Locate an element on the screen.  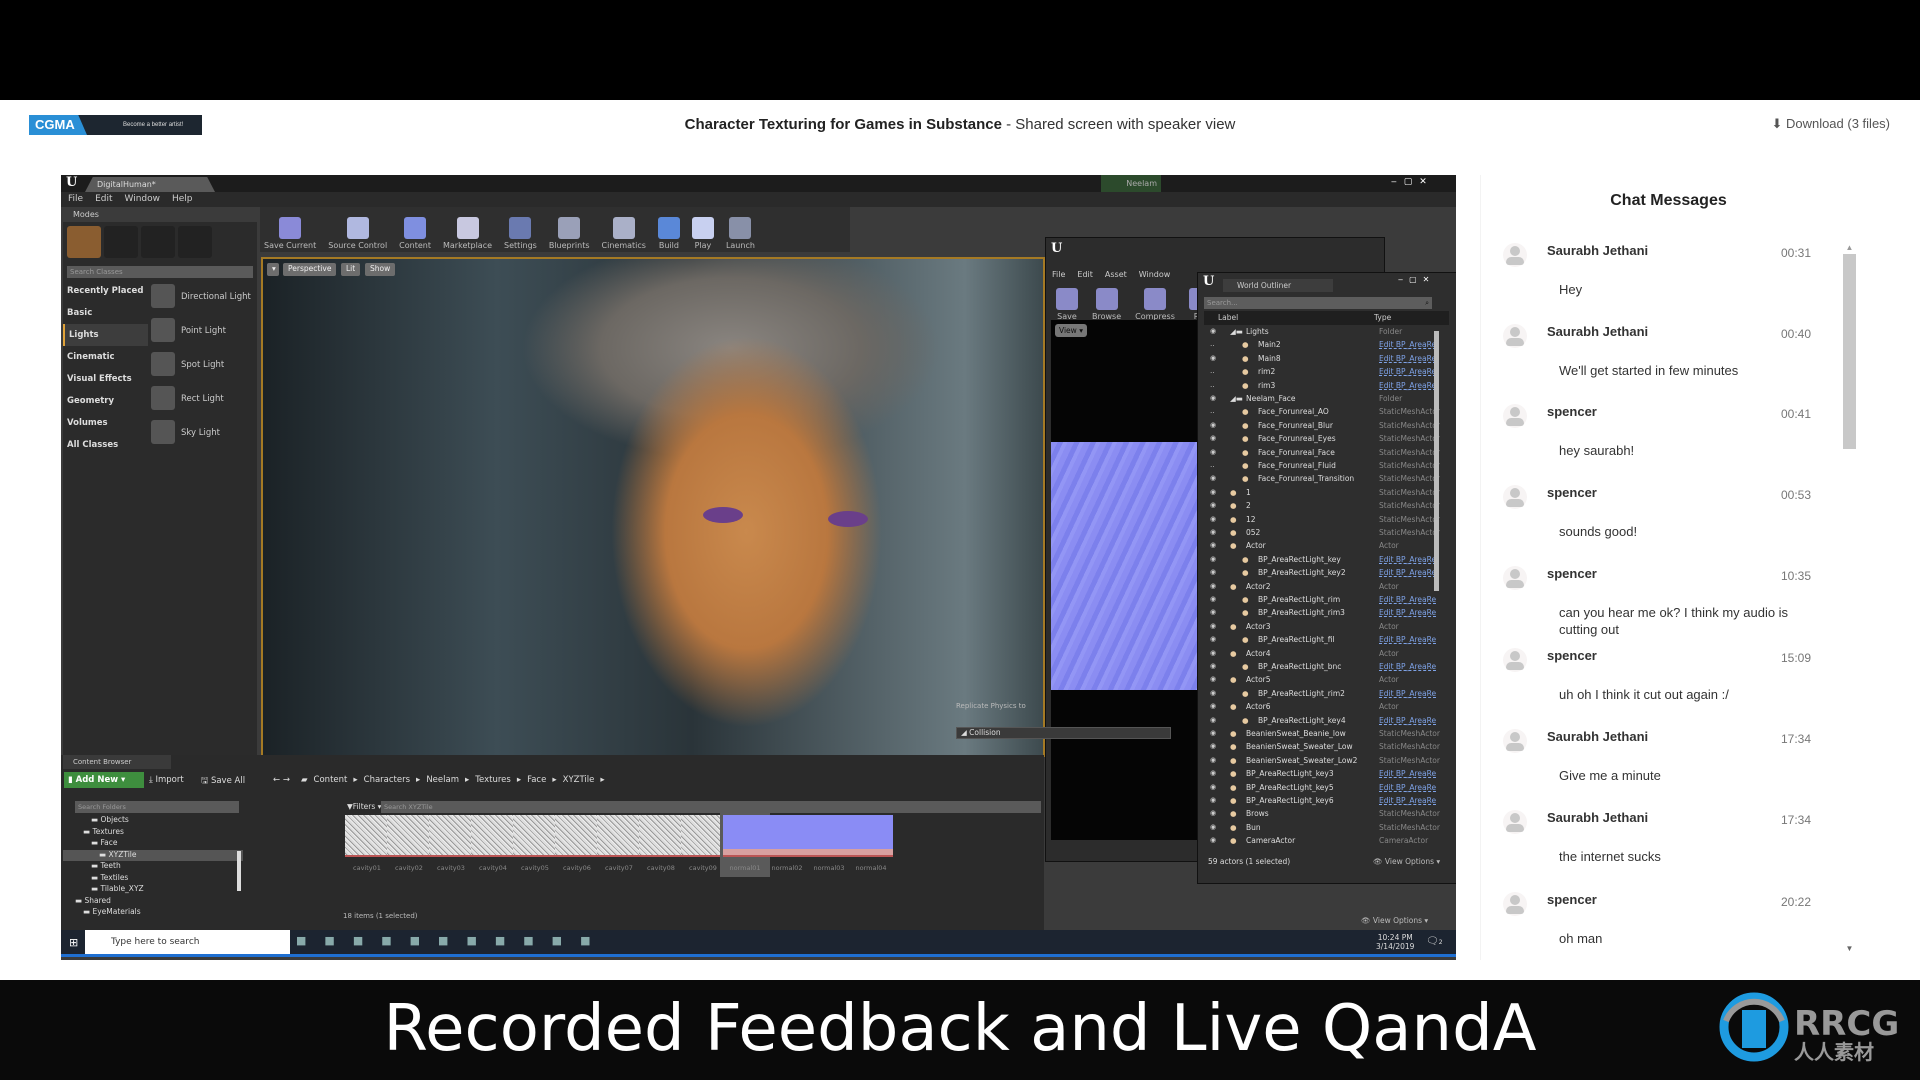
outliner-row: ◉ ◢▬ Neelam_Face Folder is located at coordinates (1326, 398).